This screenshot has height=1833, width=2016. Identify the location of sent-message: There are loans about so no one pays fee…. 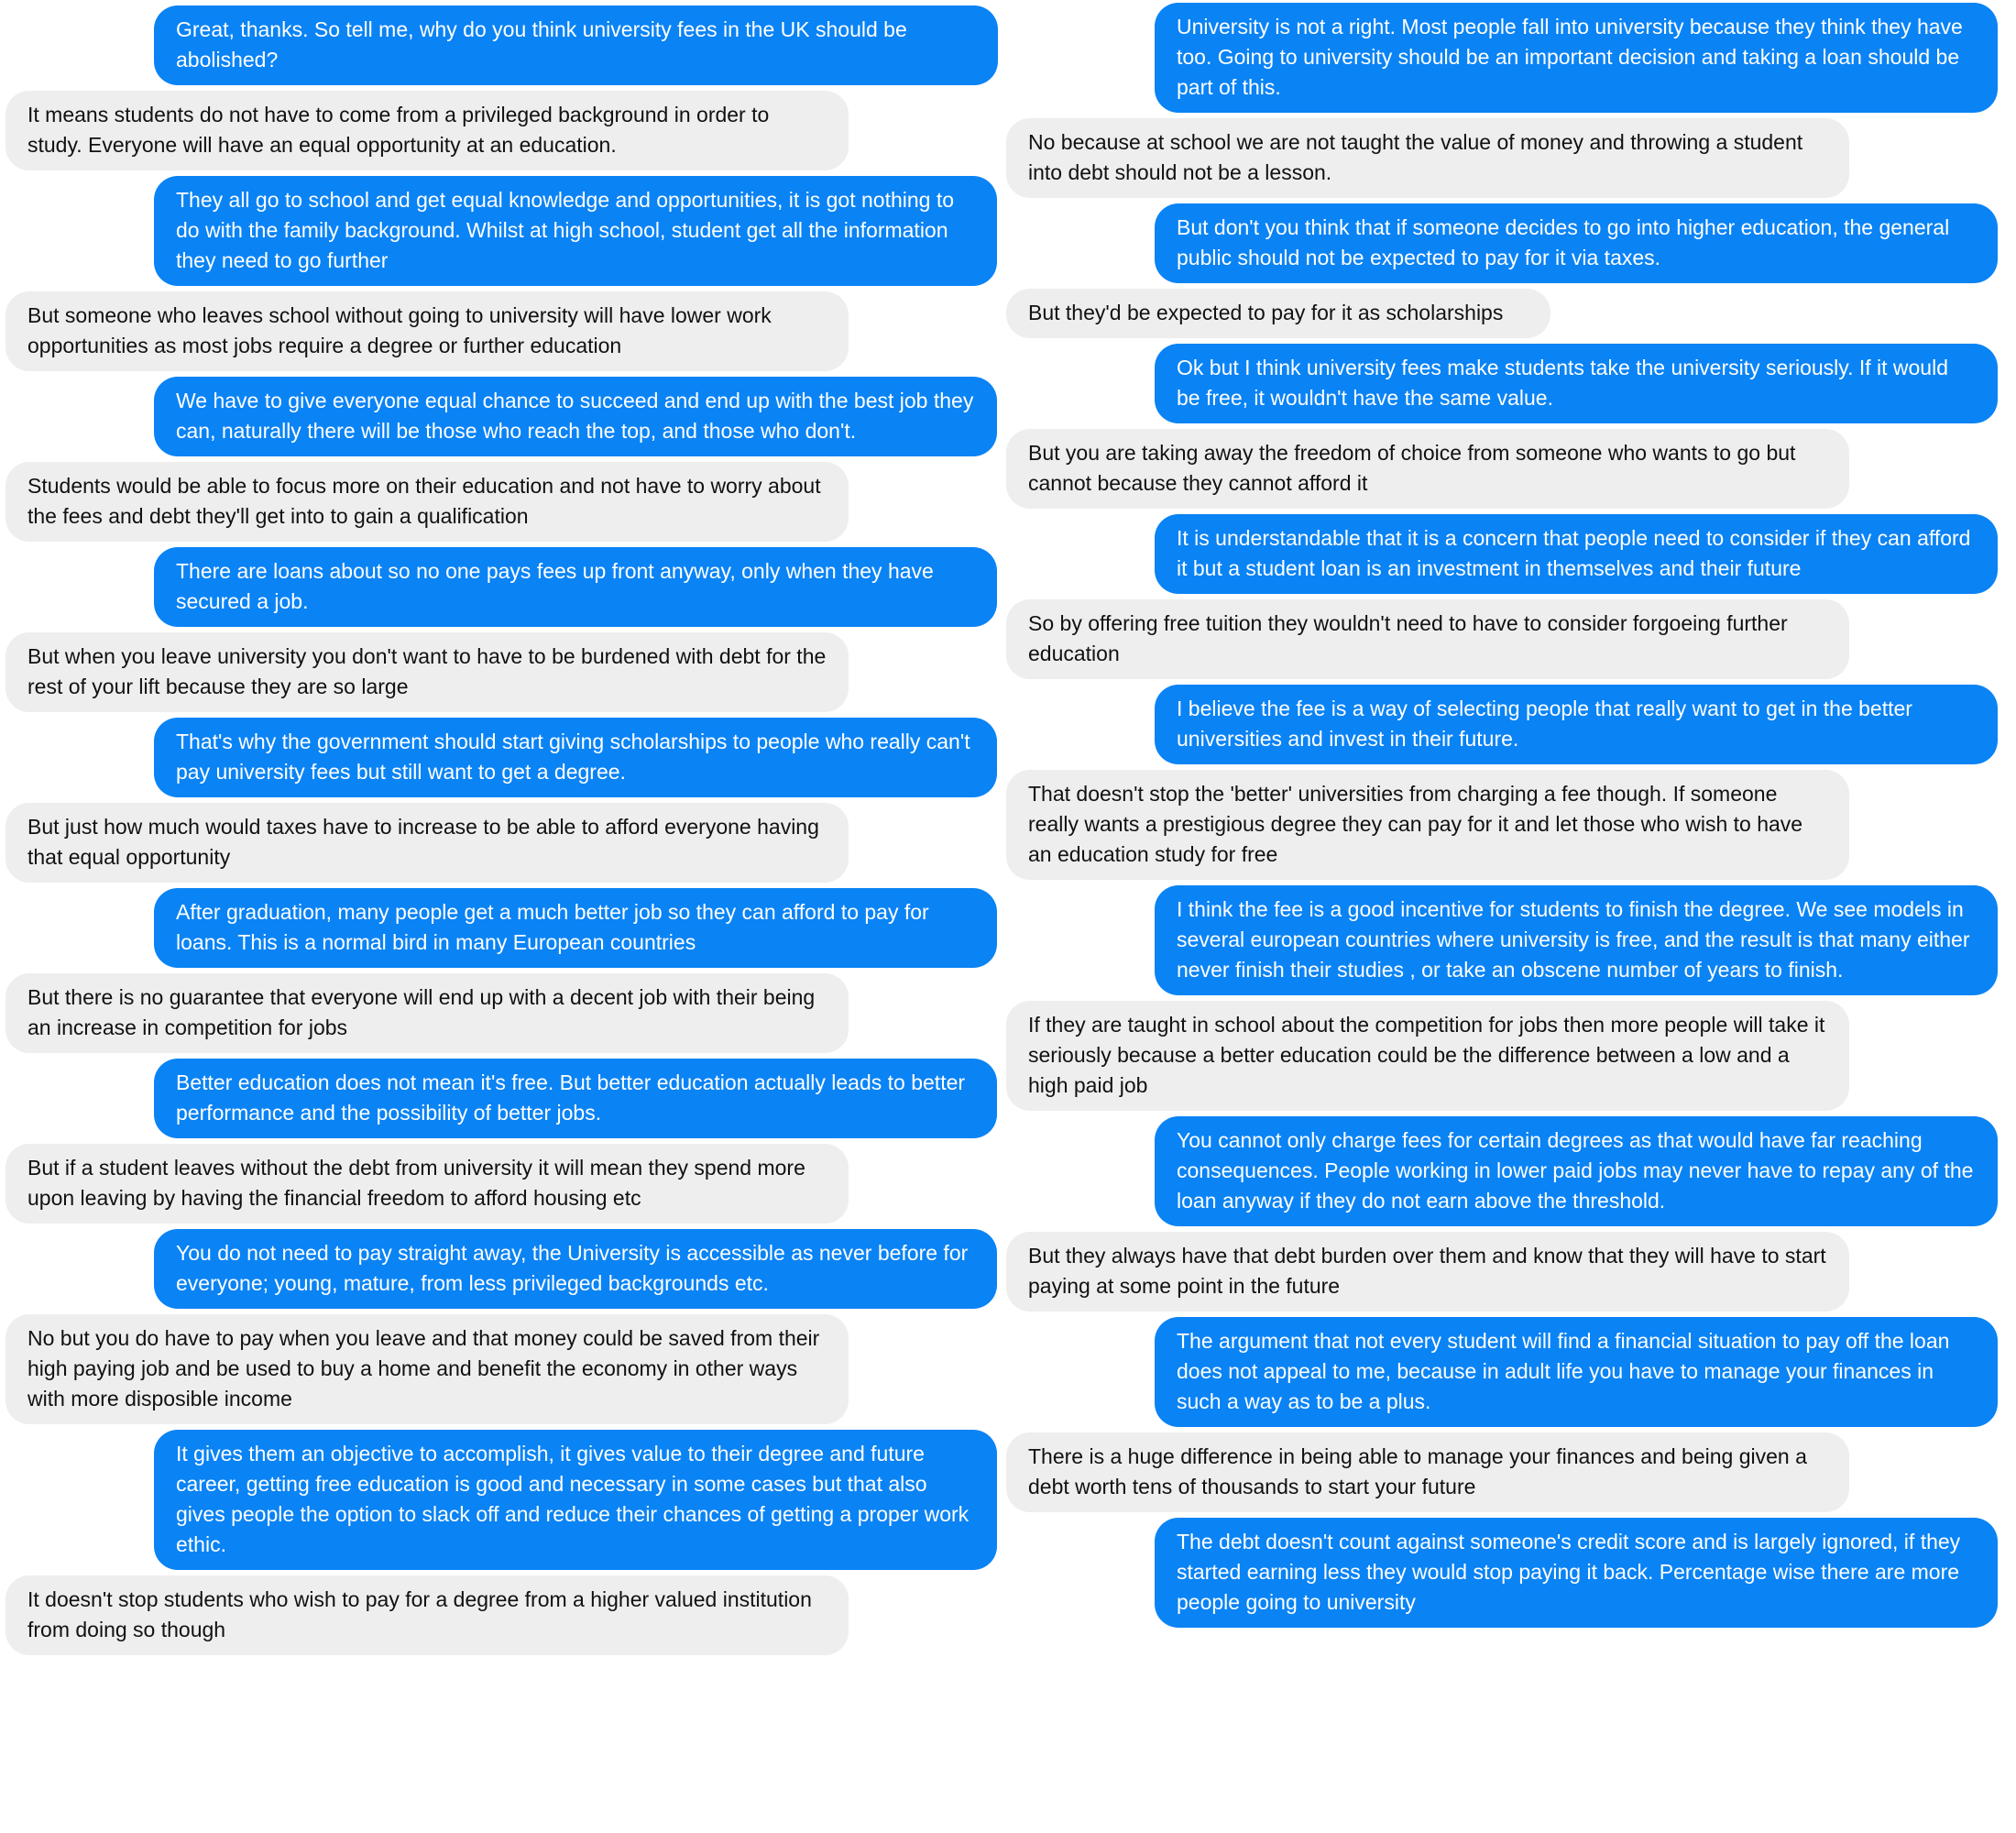
(575, 587).